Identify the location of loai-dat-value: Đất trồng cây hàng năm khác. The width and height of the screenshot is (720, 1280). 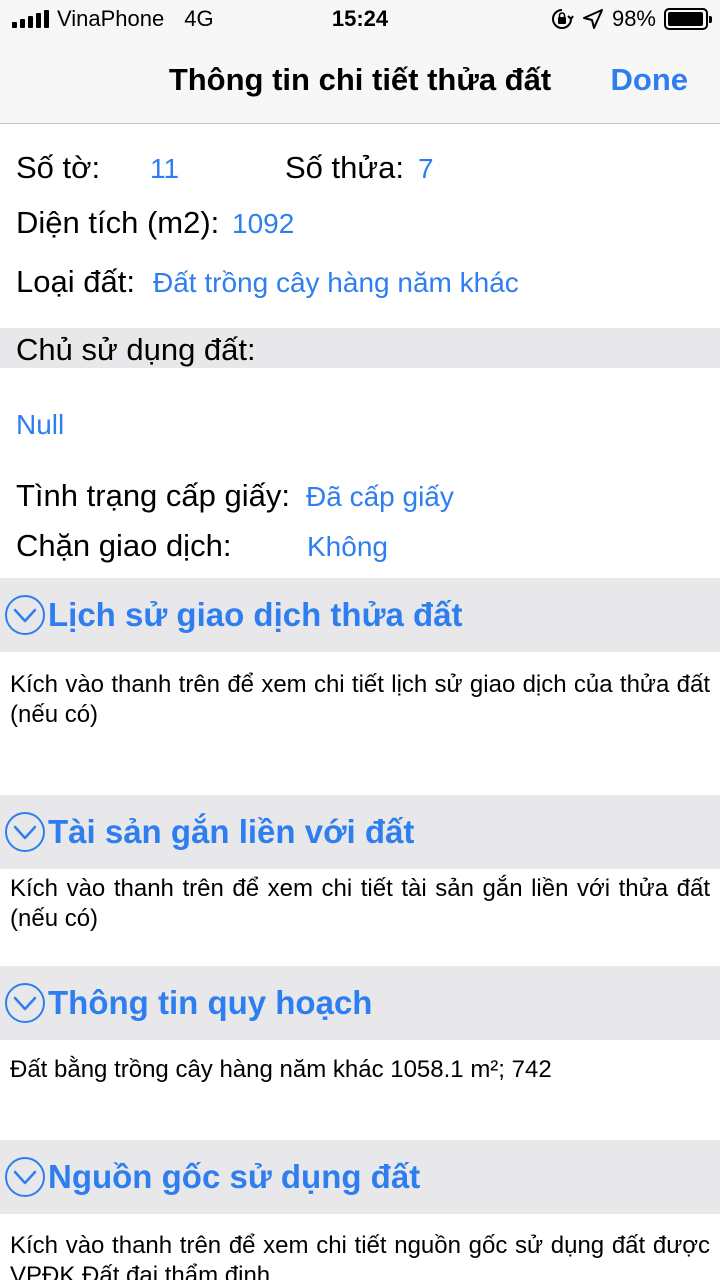
(336, 282).